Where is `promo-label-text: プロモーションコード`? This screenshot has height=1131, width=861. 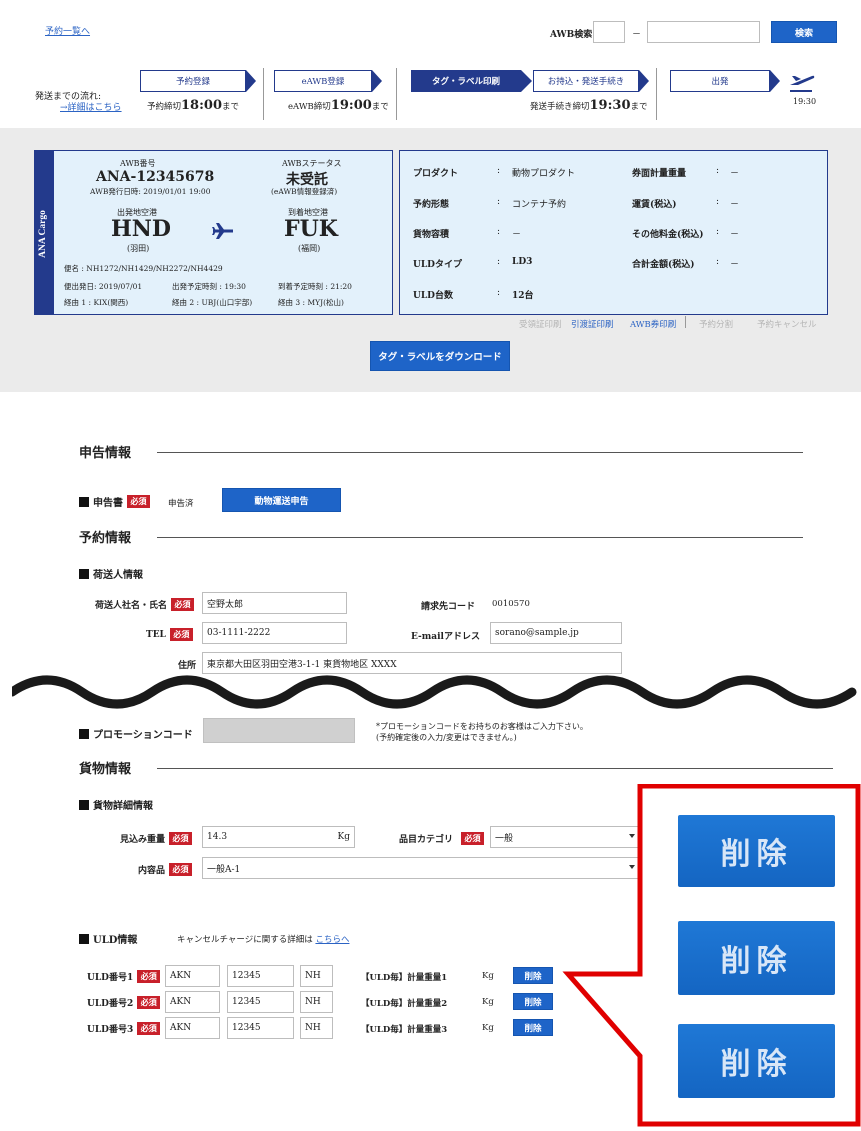 promo-label-text: プロモーションコード is located at coordinates (143, 735).